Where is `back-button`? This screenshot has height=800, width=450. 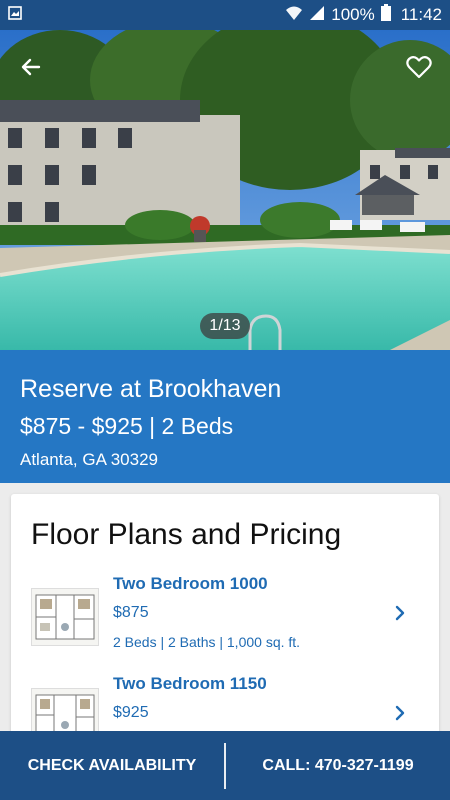
back-button is located at coordinates (31, 67).